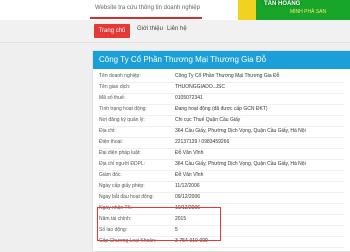  What do you see at coordinates (188, 197) in the screenshot?
I see `field-value: 09/12/2006` at bounding box center [188, 197].